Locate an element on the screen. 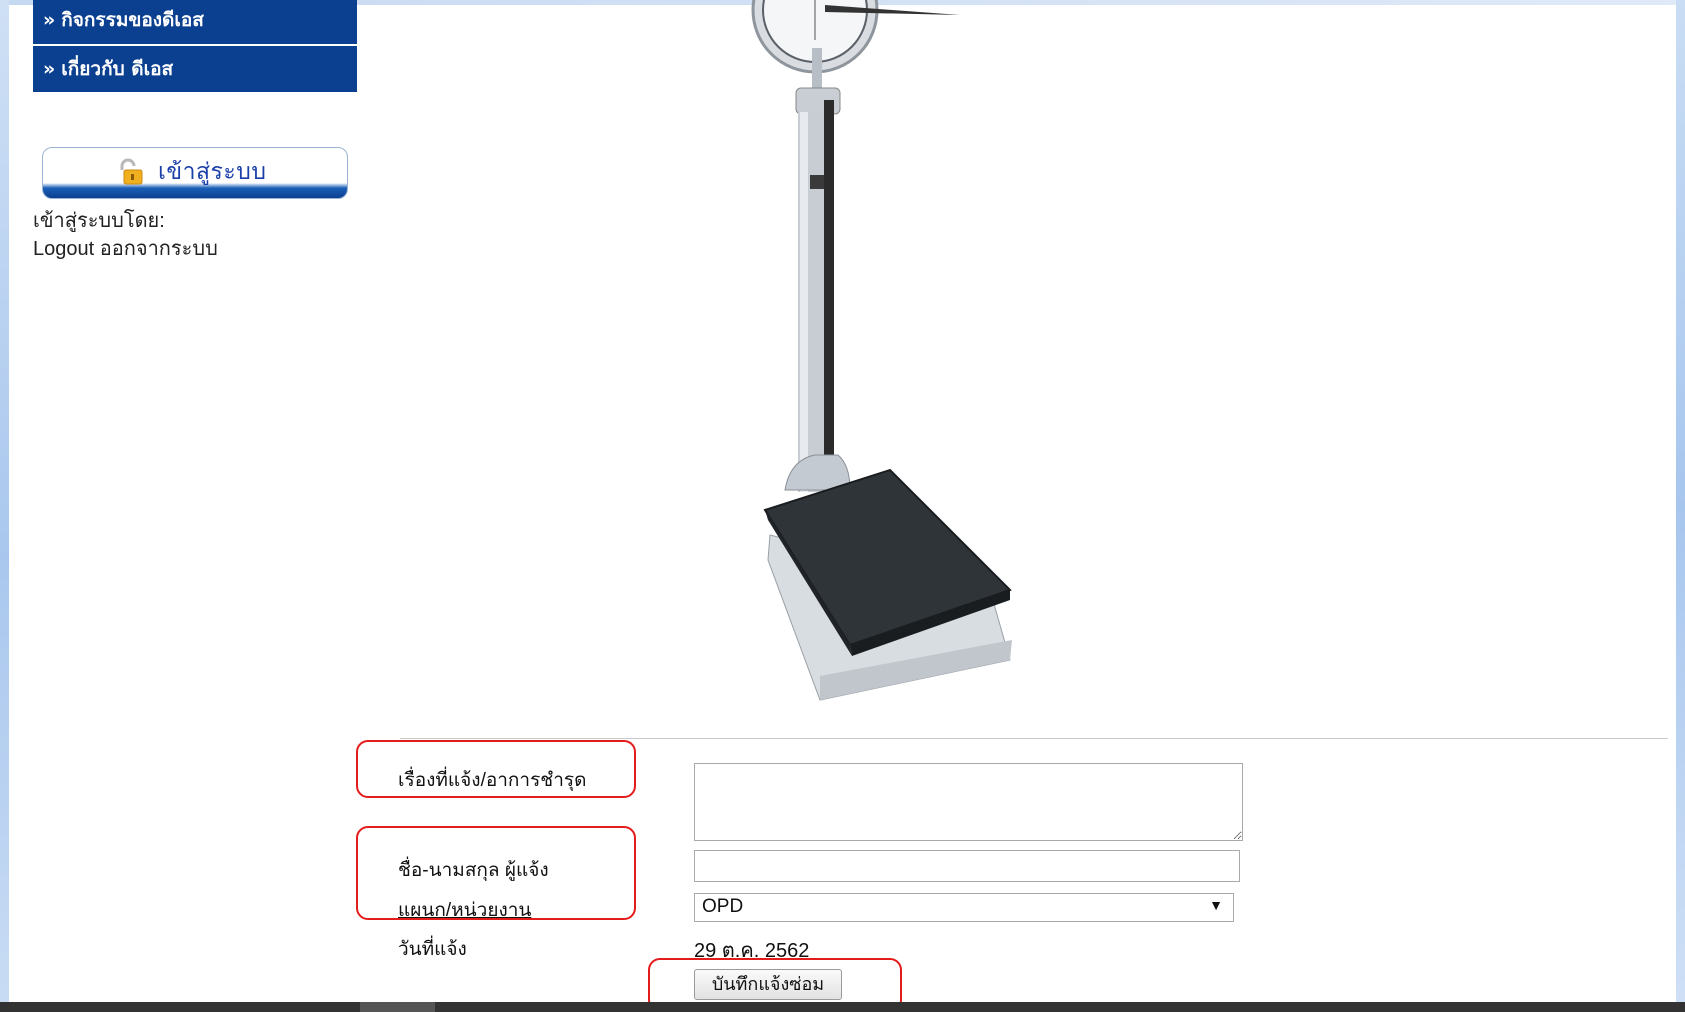 This screenshot has height=1012, width=1685. department-selected-value: OPD is located at coordinates (723, 906).